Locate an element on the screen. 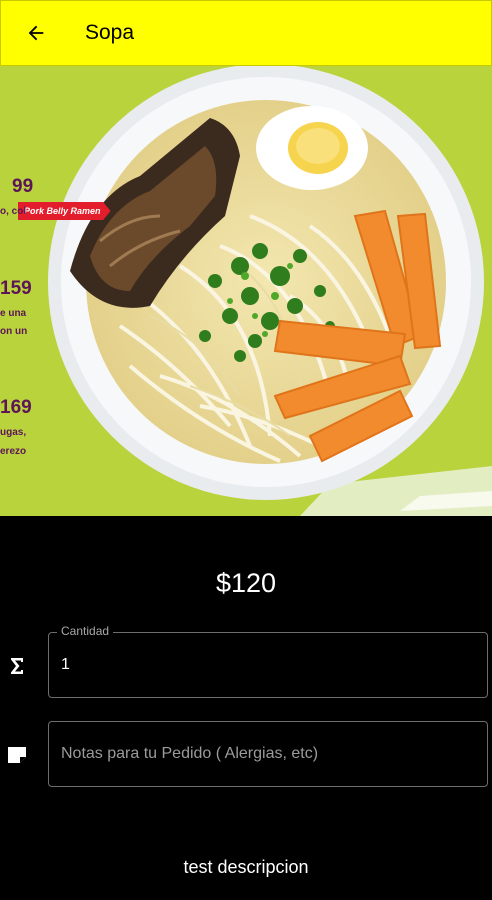 Image resolution: width=492 pixels, height=900 pixels. menu-text: ugas, is located at coordinates (13, 432).